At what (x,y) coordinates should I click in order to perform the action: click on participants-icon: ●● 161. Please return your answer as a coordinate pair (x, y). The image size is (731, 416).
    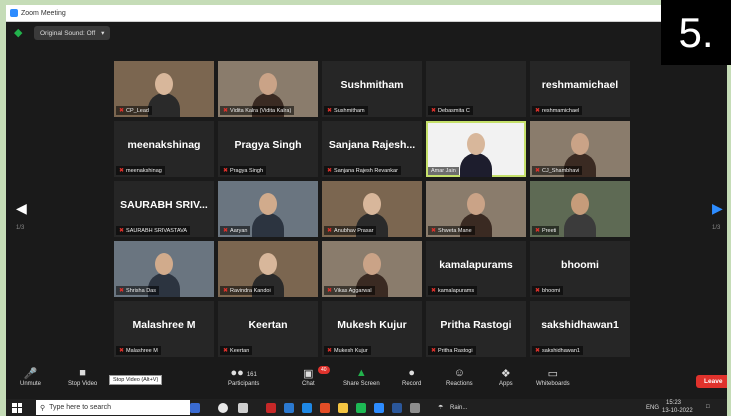
    Looking at the image, I should click on (243, 373).